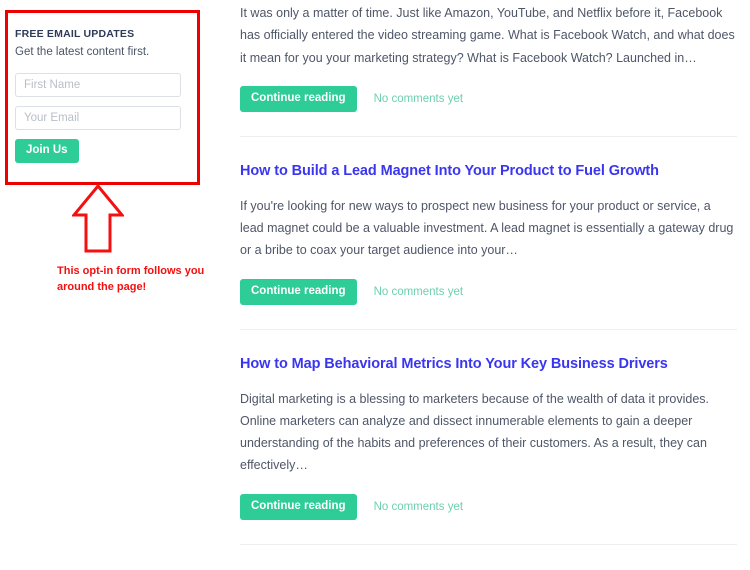 The height and width of the screenshot is (570, 750). Describe the element at coordinates (98, 218) in the screenshot. I see `arrow-up-outline-icon` at that location.